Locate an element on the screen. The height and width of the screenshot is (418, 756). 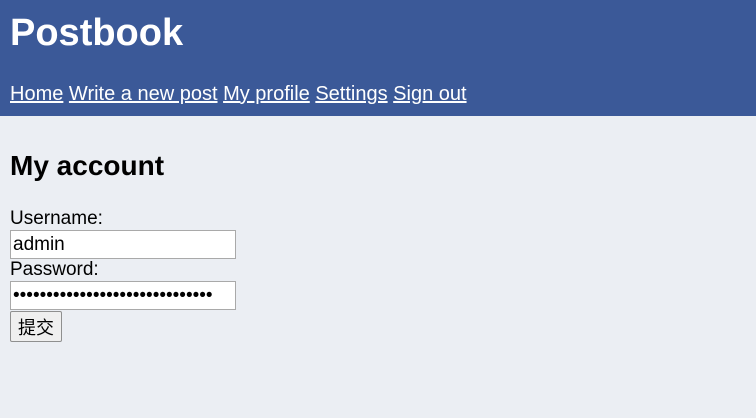
site-title: Postbook is located at coordinates (97, 33).